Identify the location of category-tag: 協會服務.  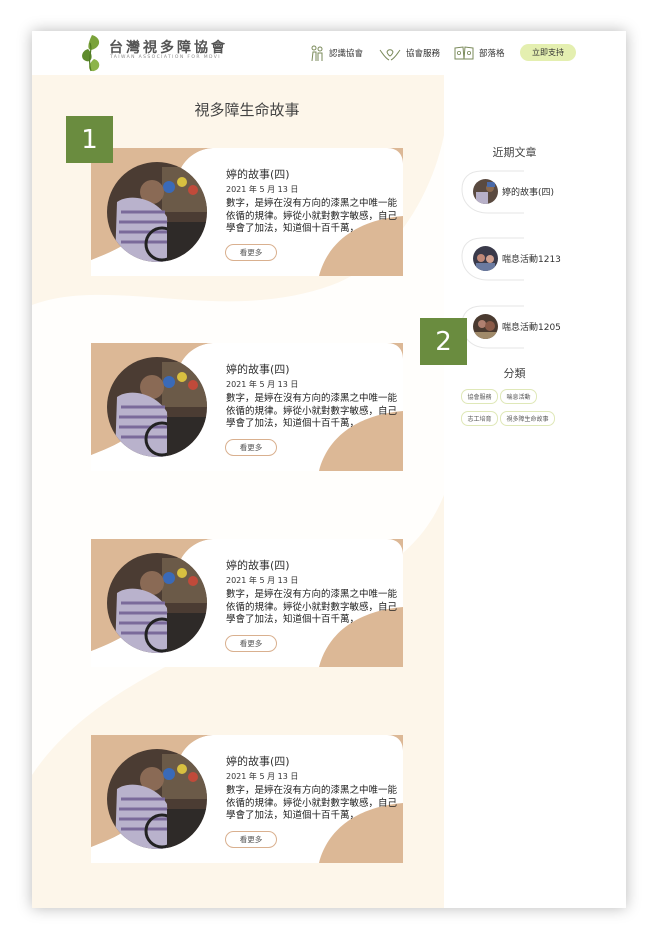
(479, 396).